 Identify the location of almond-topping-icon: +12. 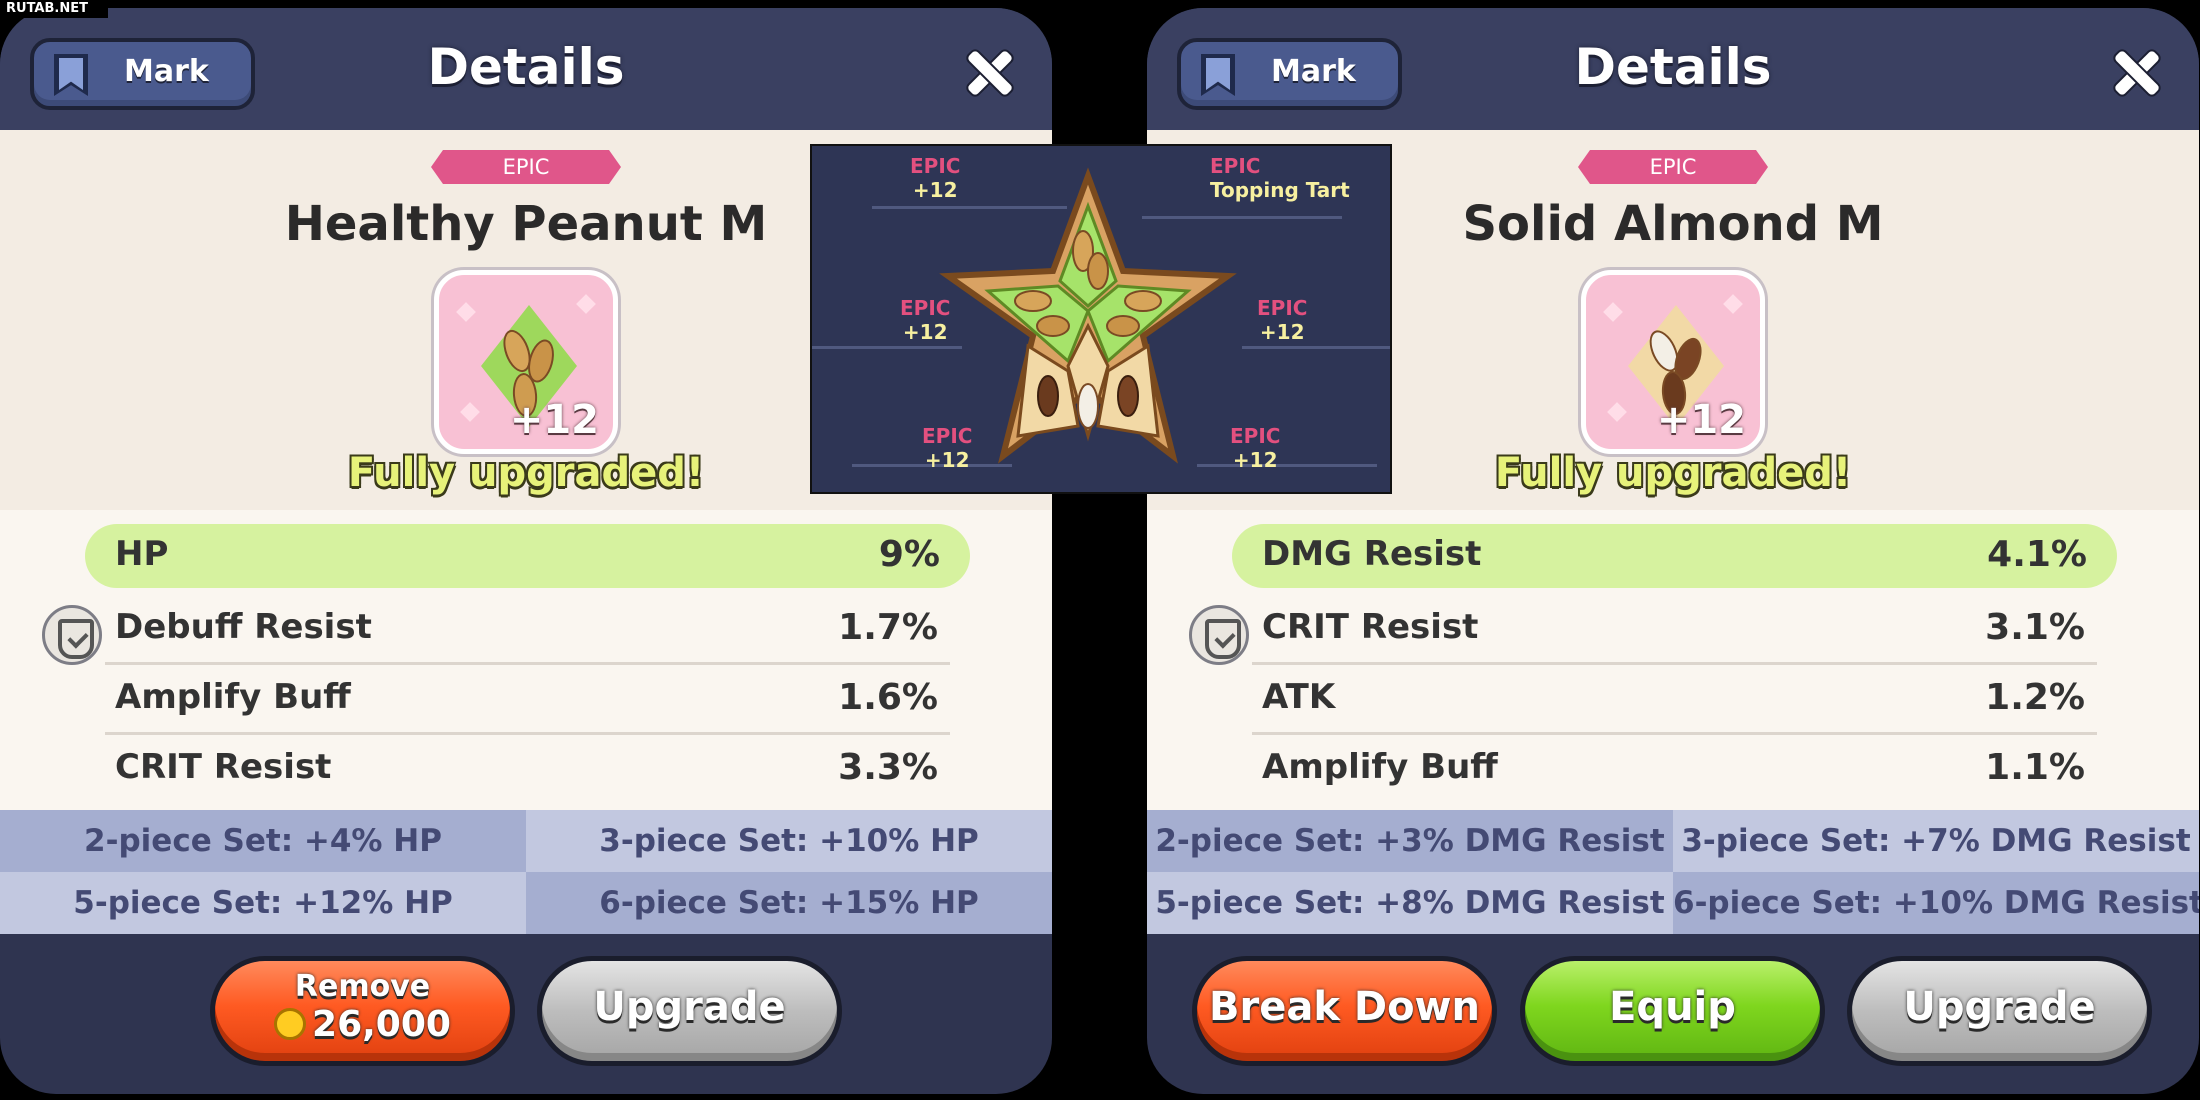
(1673, 362).